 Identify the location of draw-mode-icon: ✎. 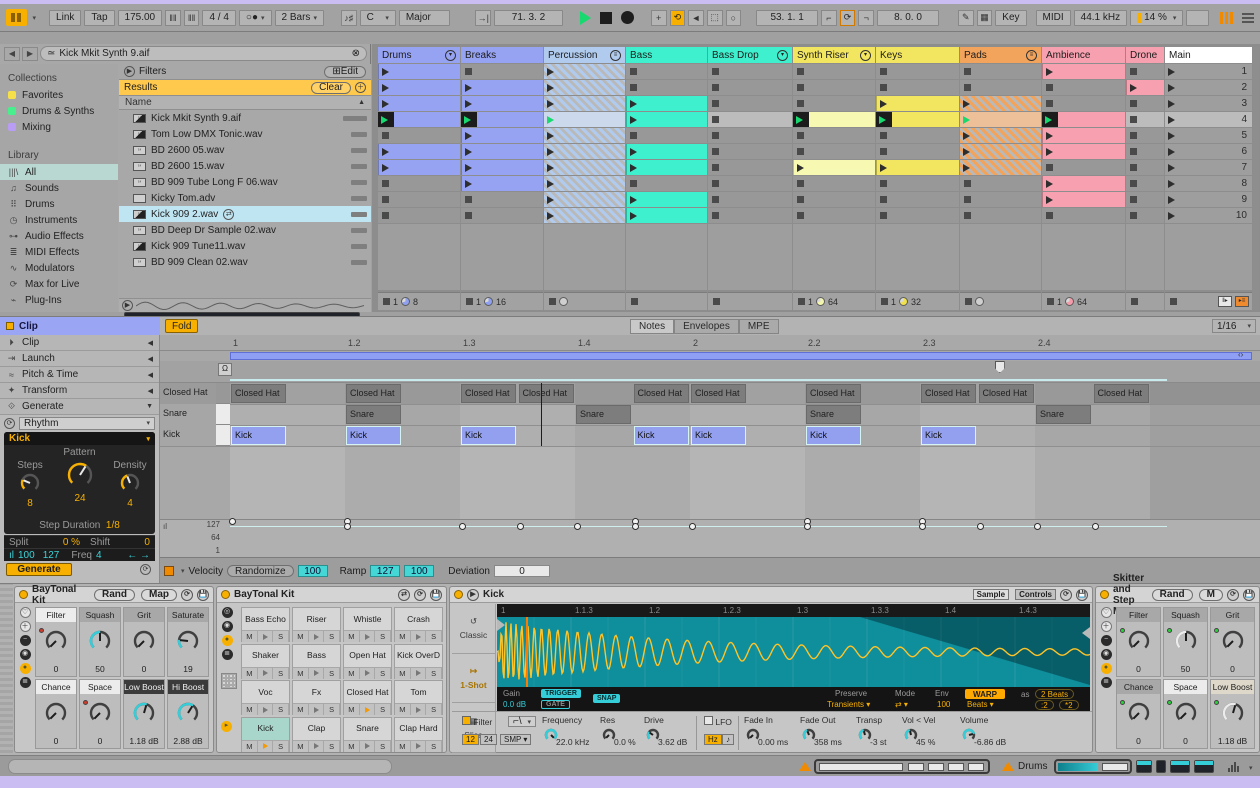
(965, 17).